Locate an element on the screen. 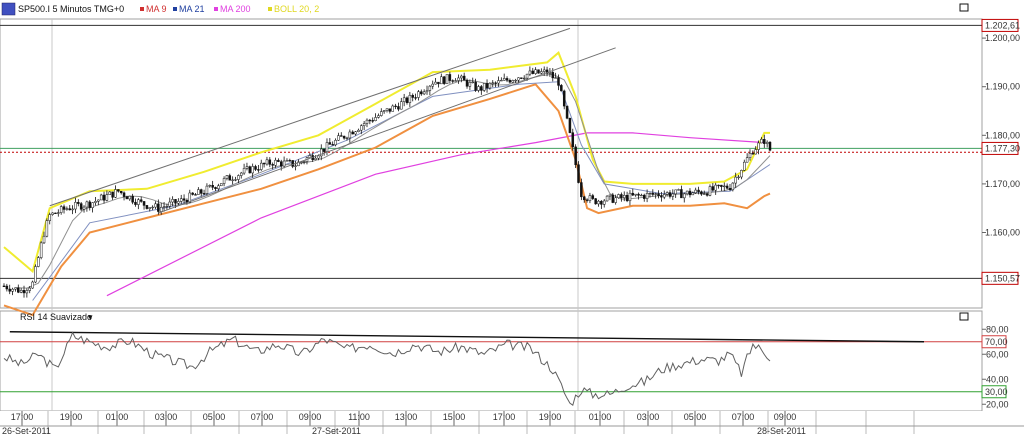 The width and height of the screenshot is (1024, 436). price-label-text: 1.177,30 is located at coordinates (1002, 148).